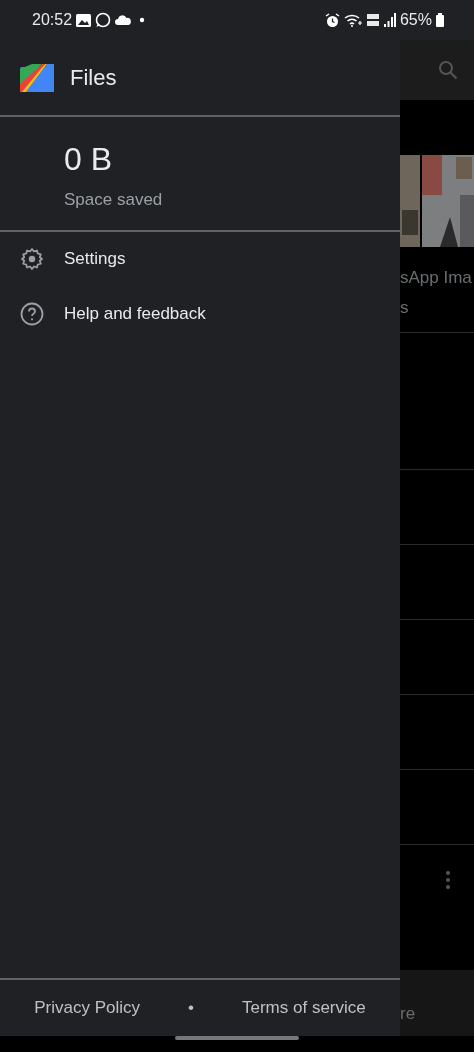 This screenshot has width=474, height=1052. I want to click on nav-label: re, so click(408, 1013).